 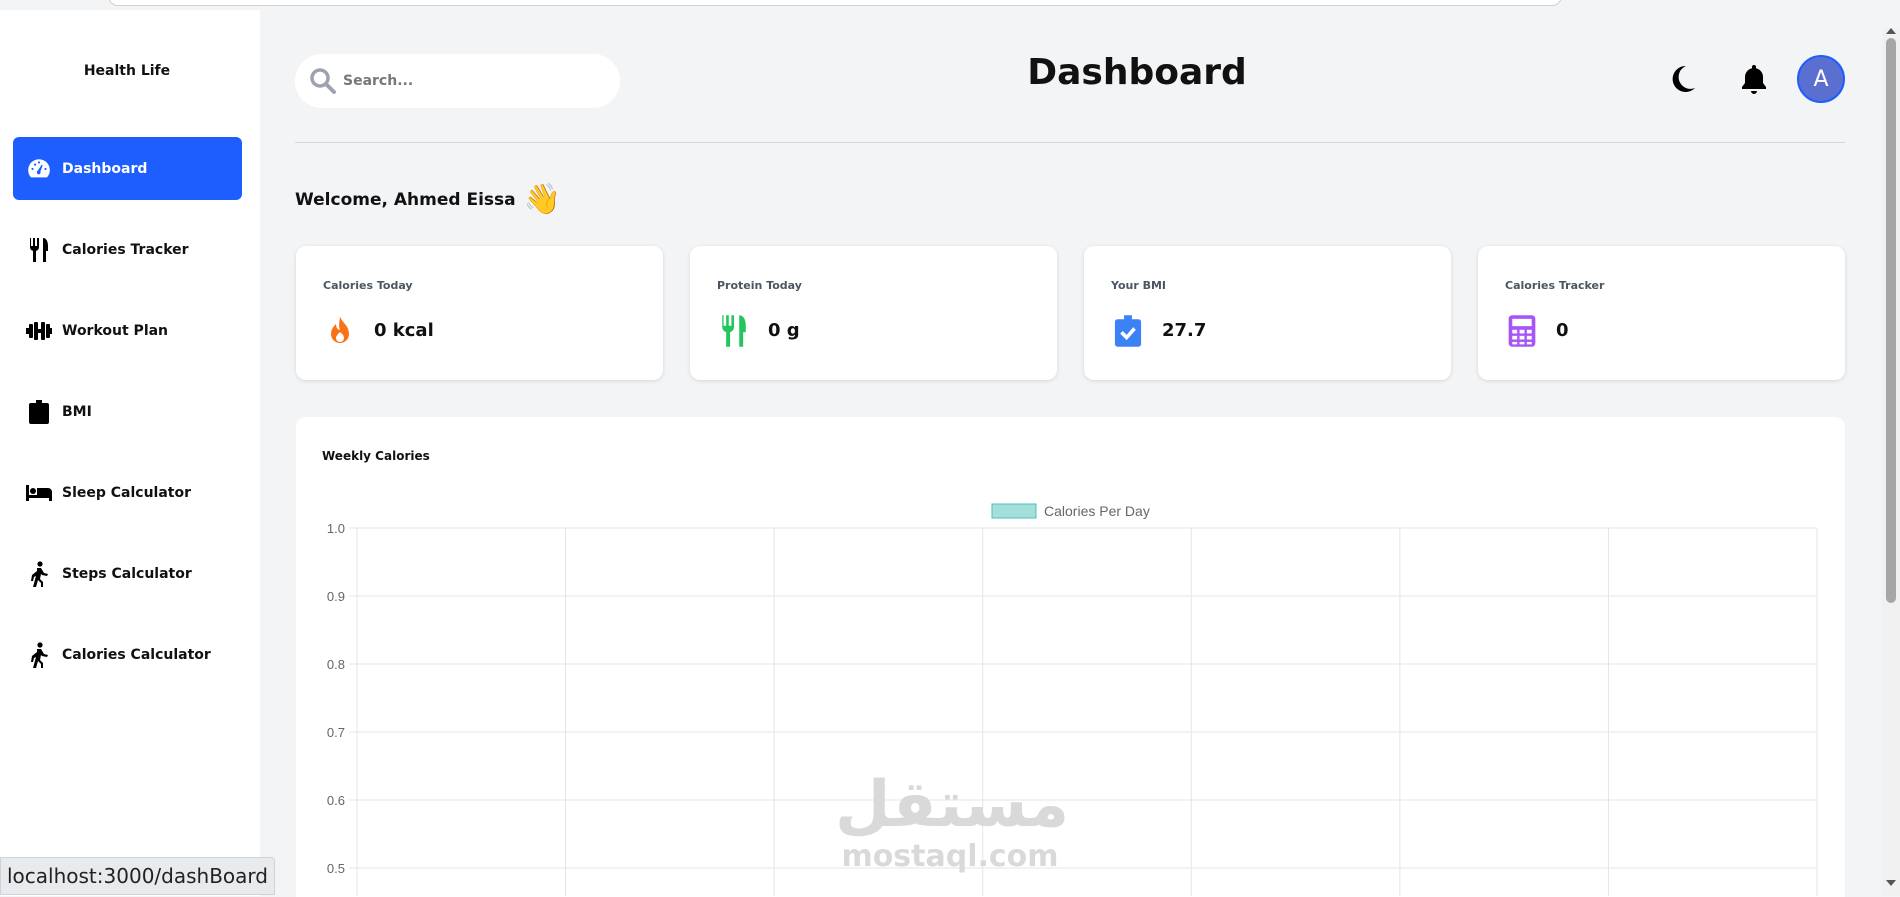 What do you see at coordinates (1267, 313) in the screenshot?
I see `bmi-card: Your BMI 27.7` at bounding box center [1267, 313].